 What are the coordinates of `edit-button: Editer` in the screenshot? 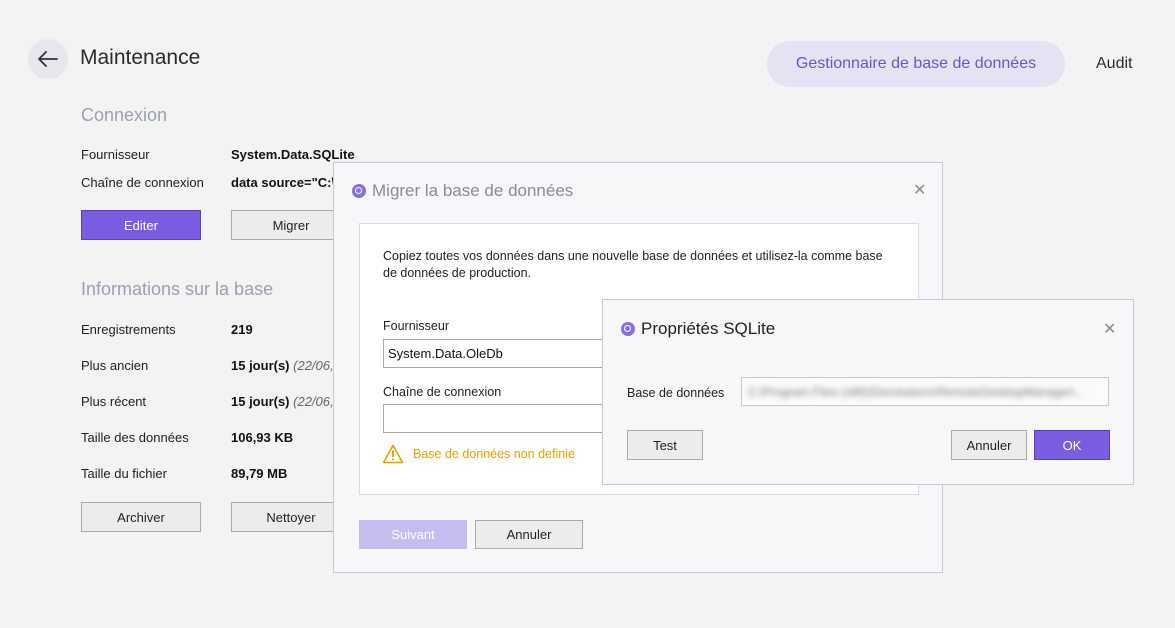 It's located at (141, 225).